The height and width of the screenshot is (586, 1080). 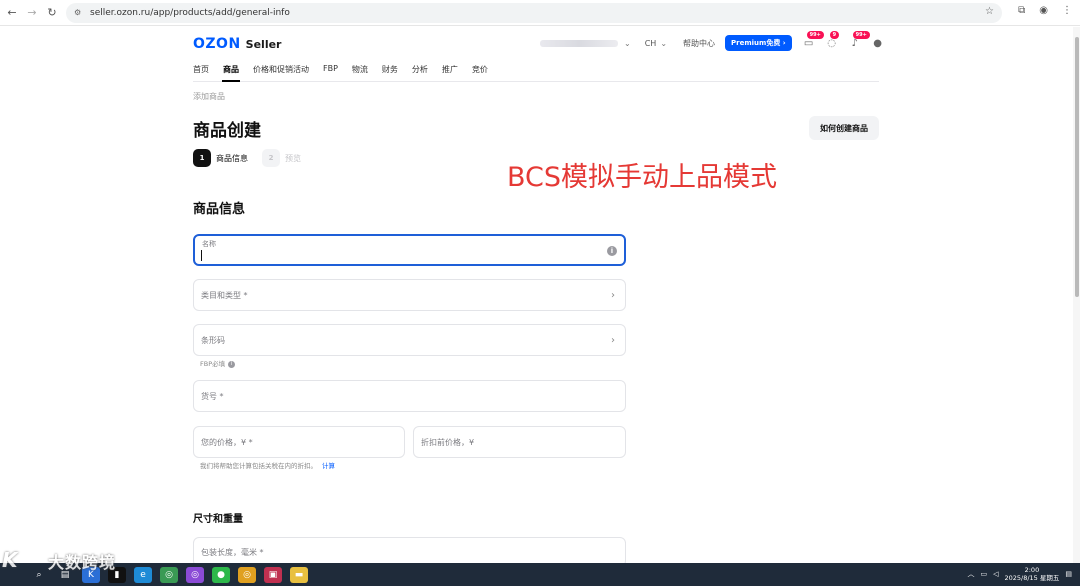 I want to click on barcode-field-label: 条形码, so click(x=213, y=340).